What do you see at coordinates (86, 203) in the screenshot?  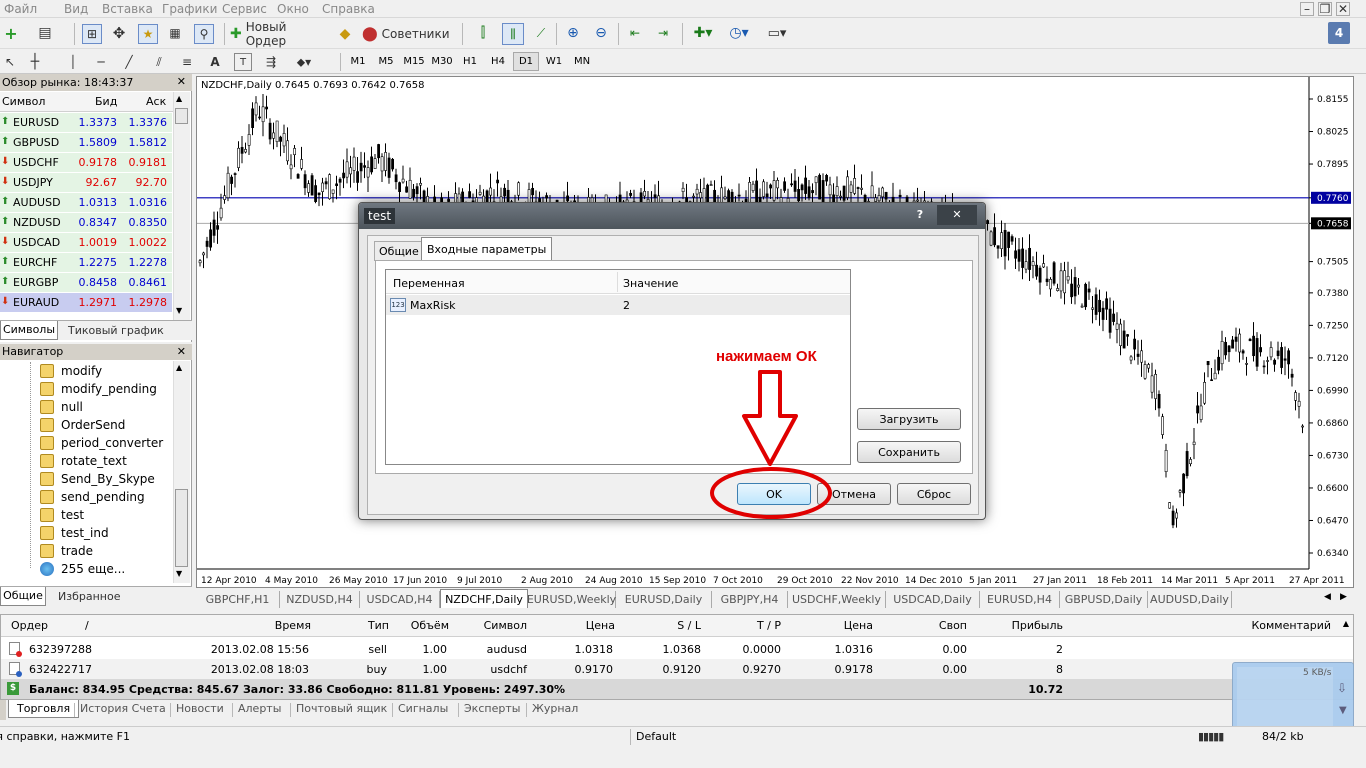 I see `market-watch-row: ⬆ AUDUSD 1.0313 1.0316` at bounding box center [86, 203].